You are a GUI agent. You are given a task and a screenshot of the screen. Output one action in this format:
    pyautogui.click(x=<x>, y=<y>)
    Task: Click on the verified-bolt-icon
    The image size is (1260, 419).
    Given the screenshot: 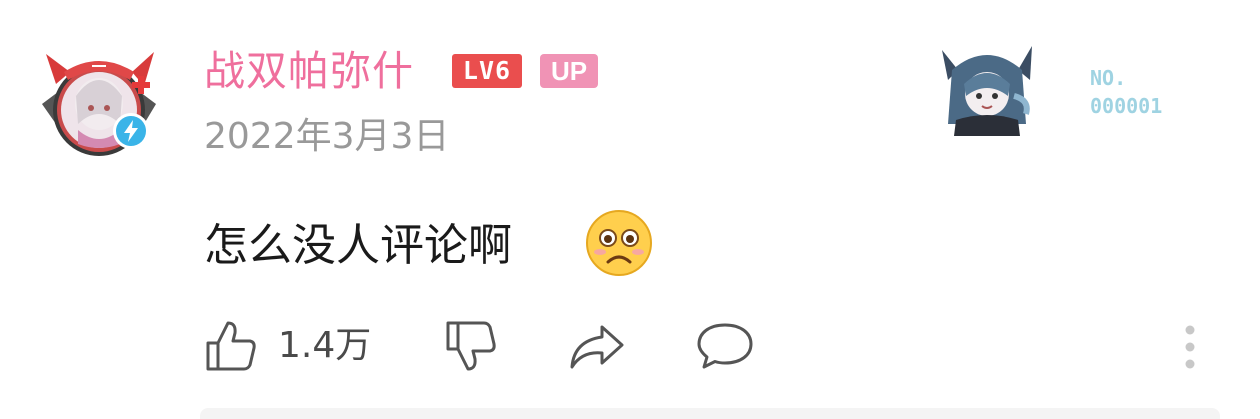 What is the action you would take?
    pyautogui.click(x=131, y=131)
    